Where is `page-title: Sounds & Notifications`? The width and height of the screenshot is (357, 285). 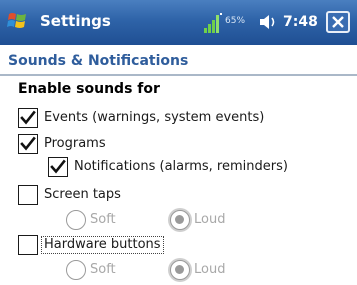 page-title: Sounds & Notifications is located at coordinates (98, 61).